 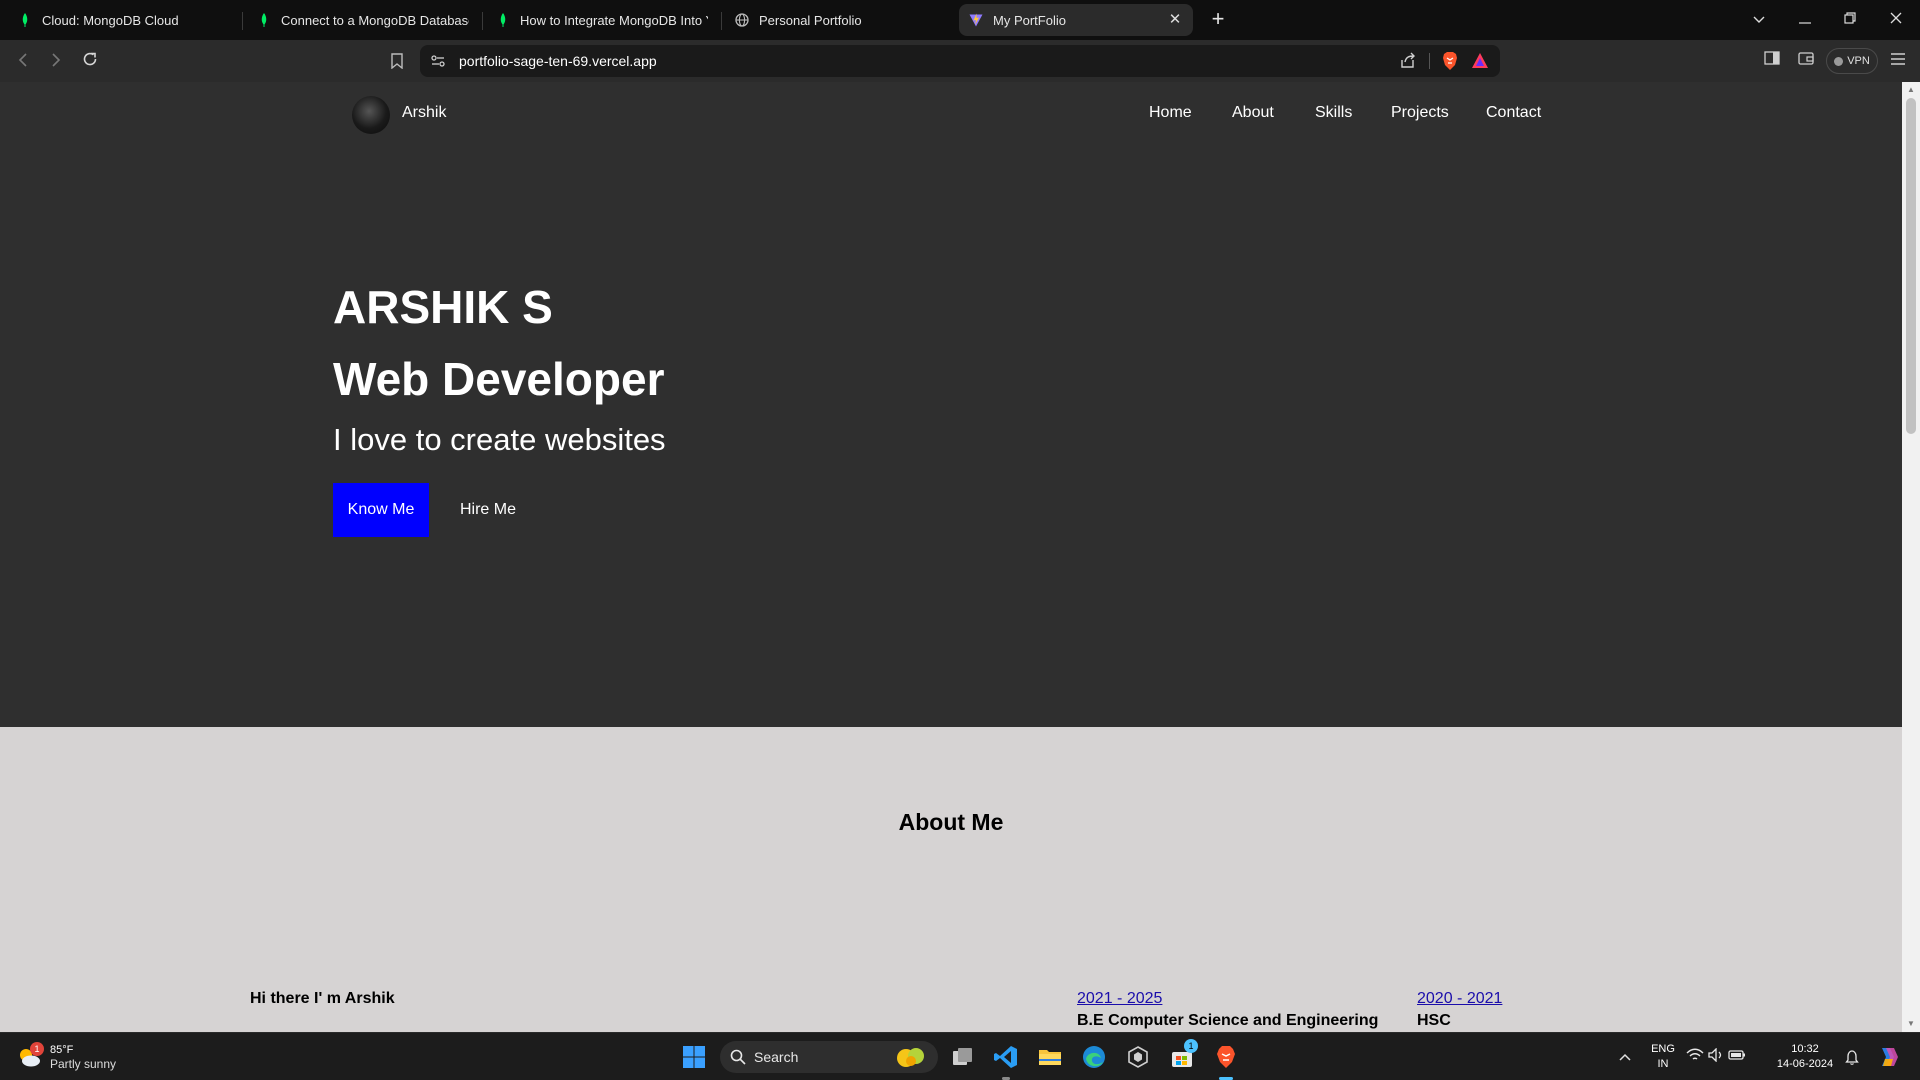 I want to click on tab-my-portfolio: My PortFolio ✕, so click(x=1076, y=20).